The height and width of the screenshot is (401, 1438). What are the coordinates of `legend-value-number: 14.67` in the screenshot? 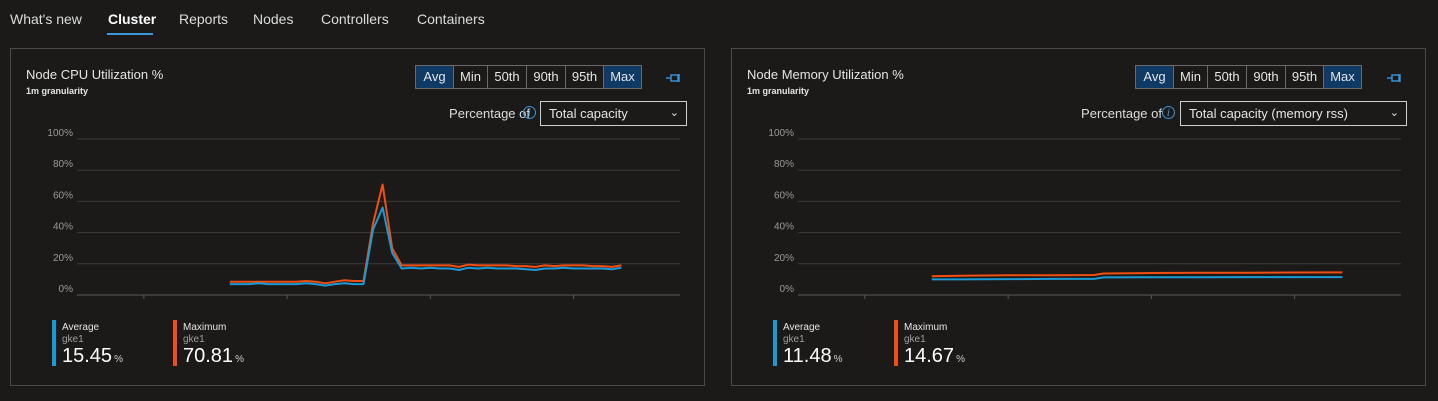 It's located at (929, 356).